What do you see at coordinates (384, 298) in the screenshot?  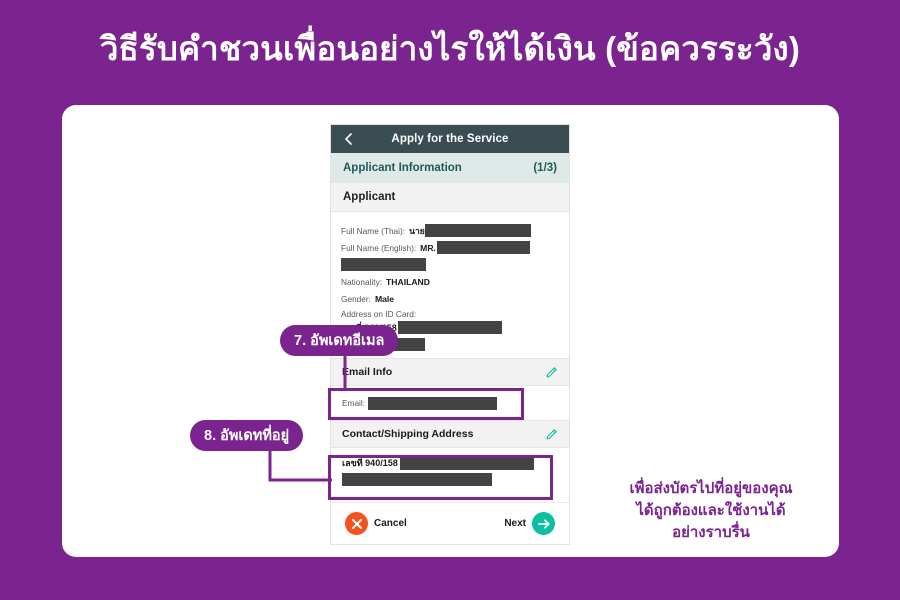 I see `field-gender-value: Male` at bounding box center [384, 298].